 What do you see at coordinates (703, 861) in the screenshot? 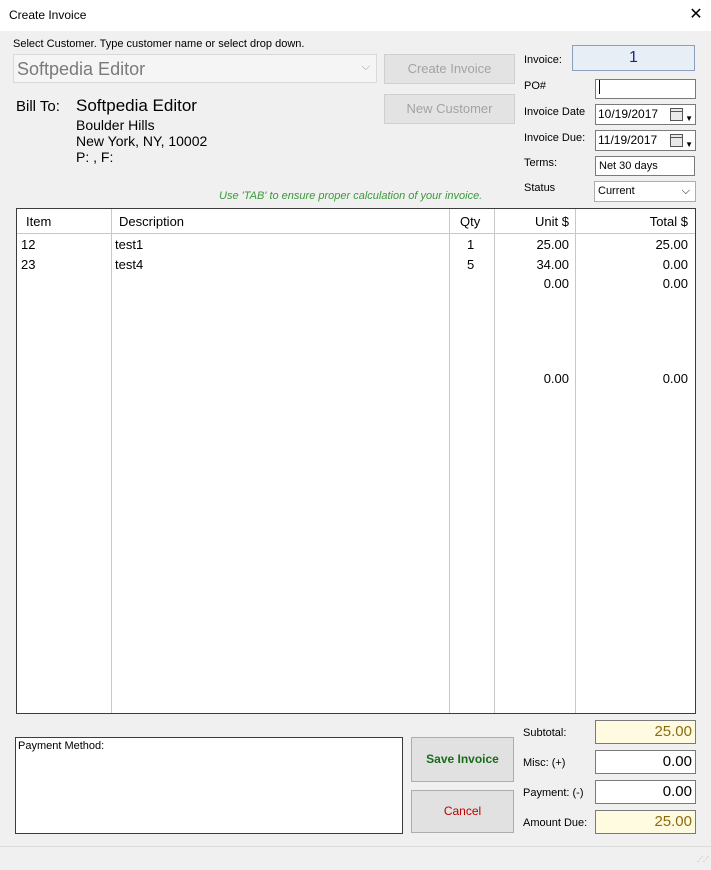
I see `resize-grip-icon: ⋰⋰` at bounding box center [703, 861].